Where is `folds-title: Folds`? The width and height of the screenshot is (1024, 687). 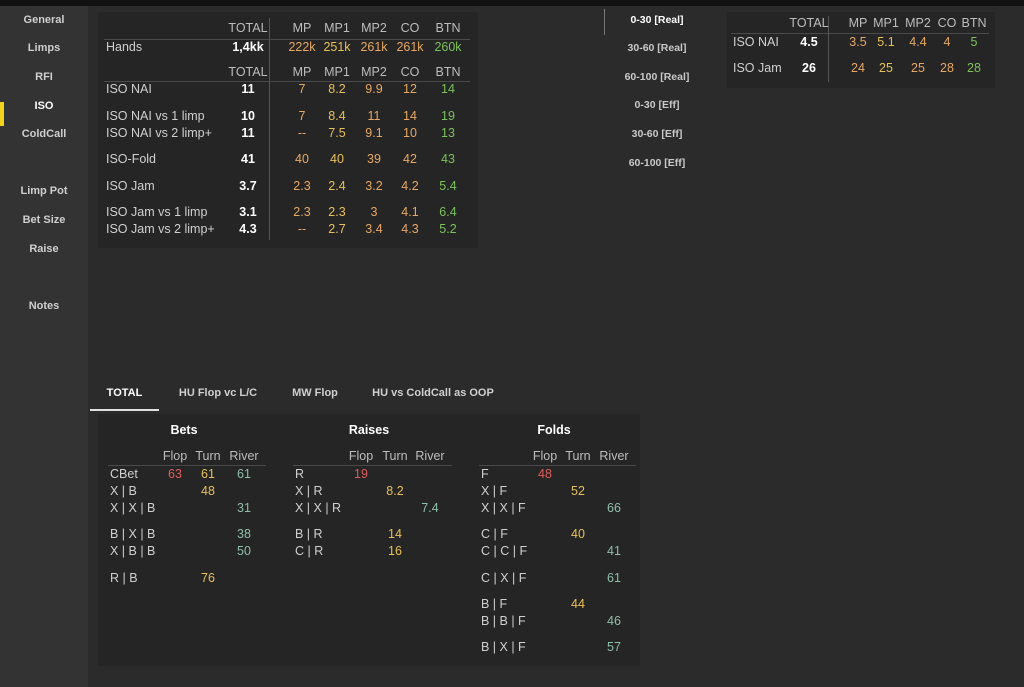 folds-title: Folds is located at coordinates (554, 430).